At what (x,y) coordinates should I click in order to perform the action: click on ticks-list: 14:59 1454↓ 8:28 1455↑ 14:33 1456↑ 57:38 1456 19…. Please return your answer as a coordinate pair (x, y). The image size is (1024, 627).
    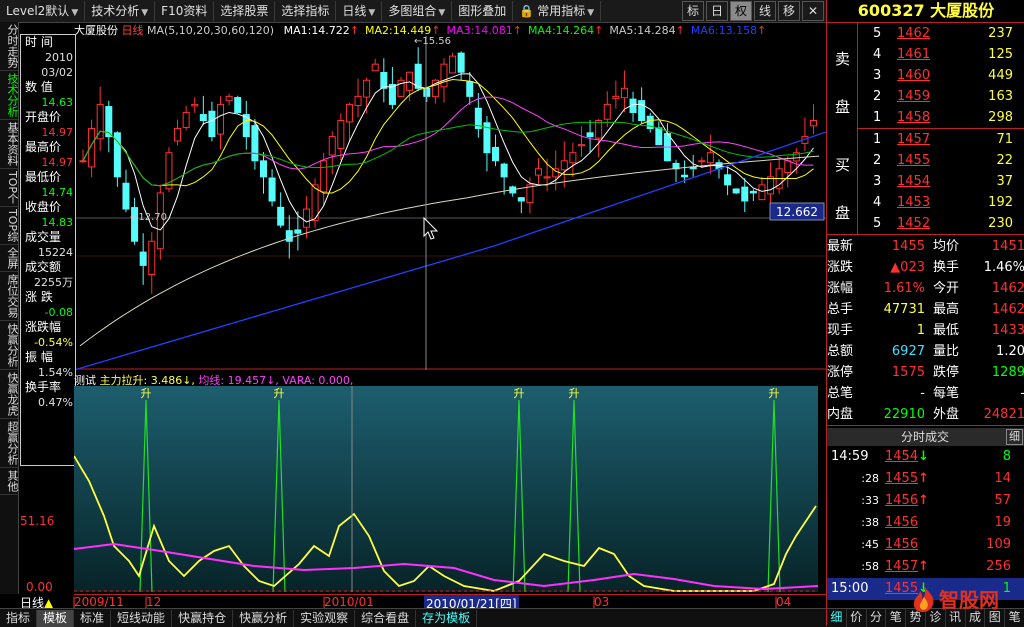
    Looking at the image, I should click on (925, 523).